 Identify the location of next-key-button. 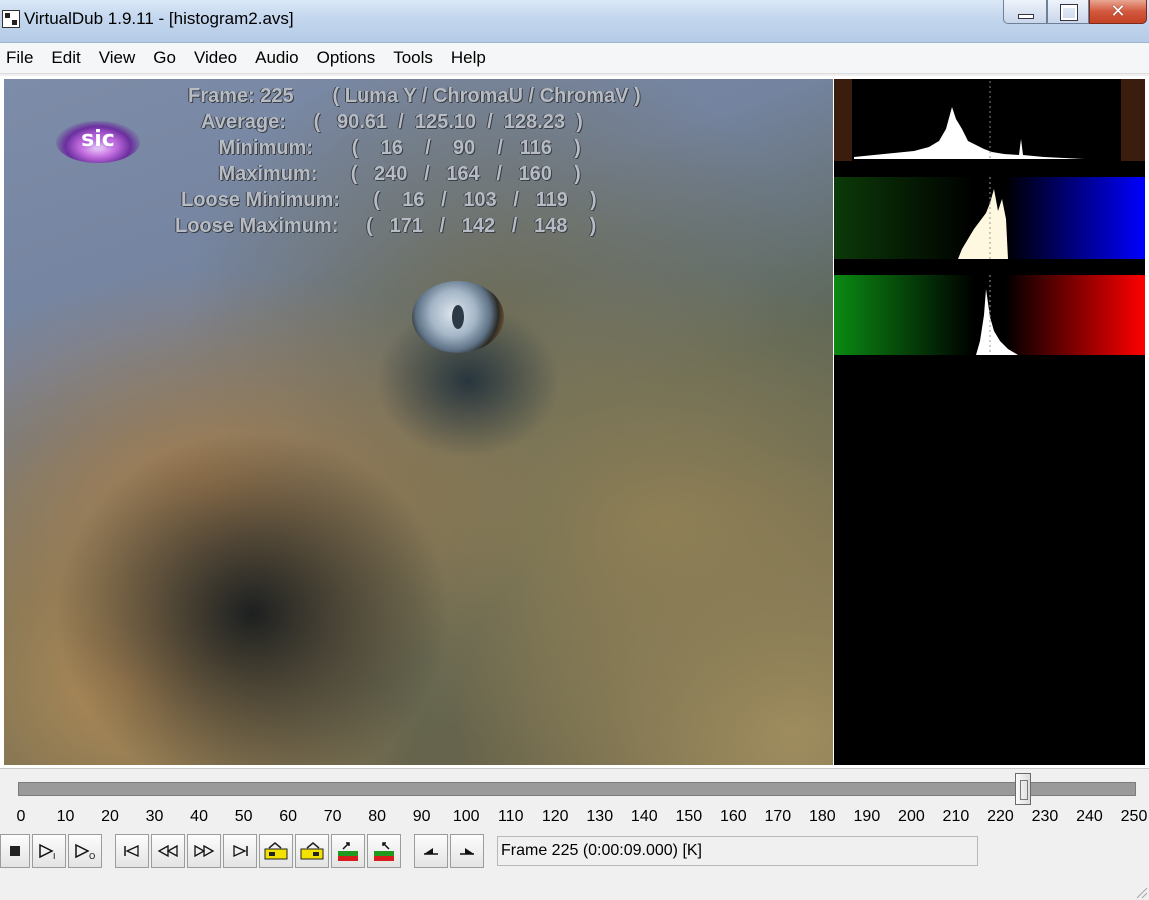
(204, 851).